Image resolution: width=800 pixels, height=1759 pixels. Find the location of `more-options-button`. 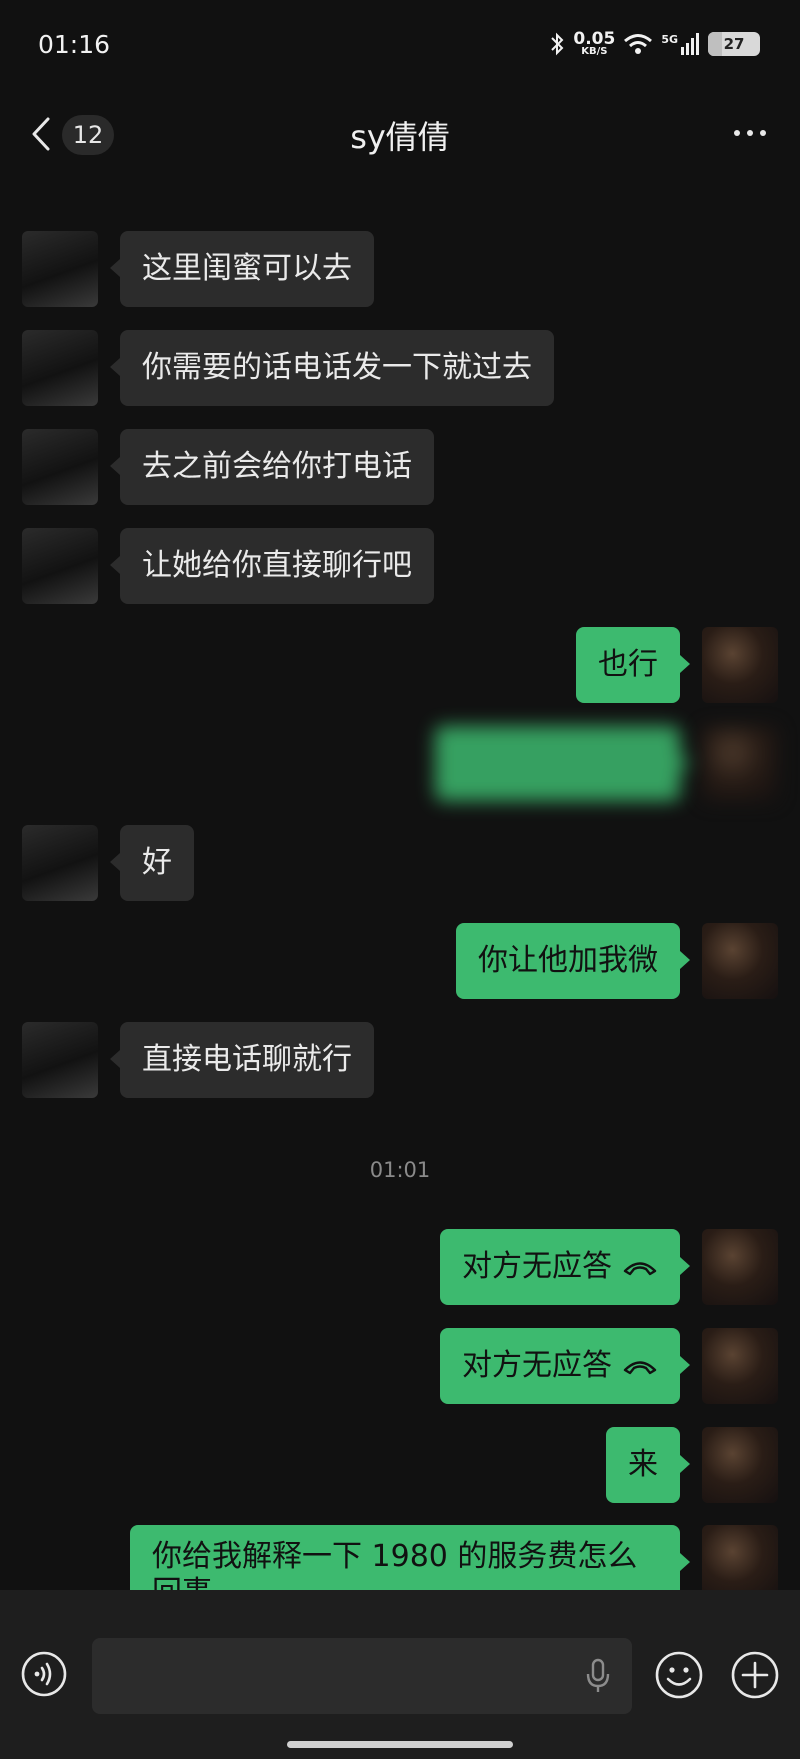

more-options-button is located at coordinates (750, 133).